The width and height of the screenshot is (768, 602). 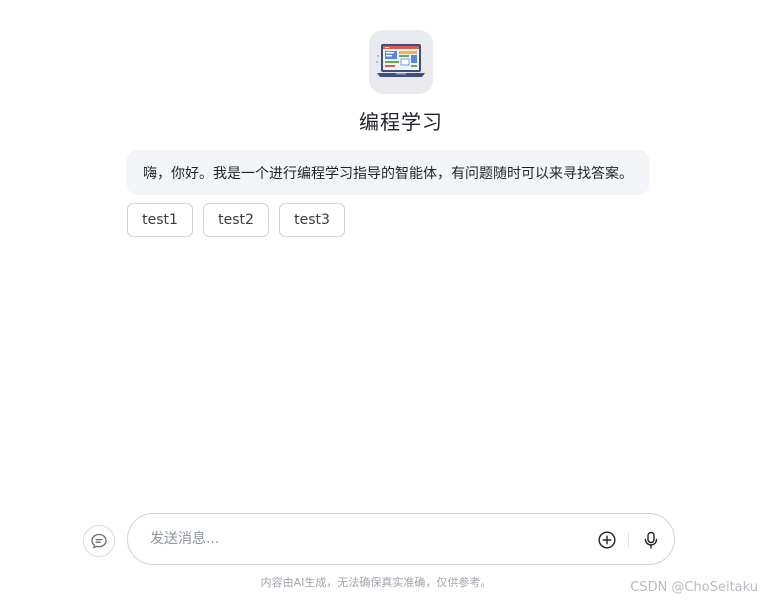 What do you see at coordinates (312, 220) in the screenshot?
I see `suggestion-chip-test3: test3` at bounding box center [312, 220].